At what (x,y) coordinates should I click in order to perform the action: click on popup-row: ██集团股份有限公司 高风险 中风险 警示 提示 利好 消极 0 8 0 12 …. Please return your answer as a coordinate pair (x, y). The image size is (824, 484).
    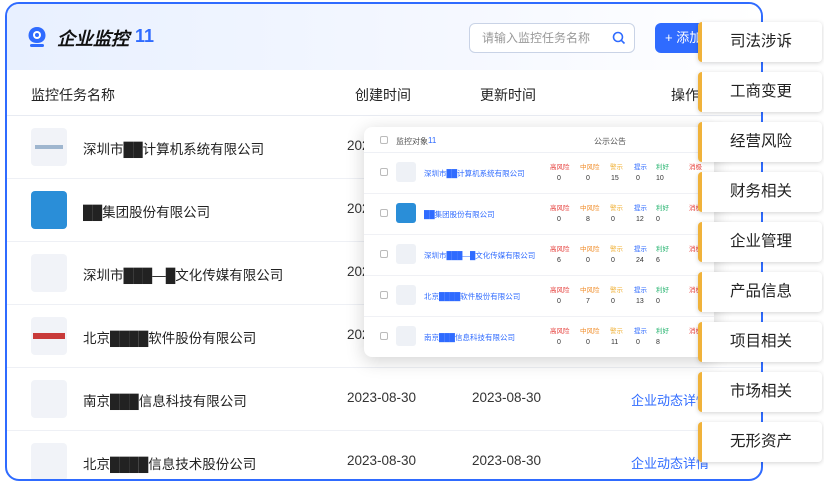
    Looking at the image, I should click on (539, 214).